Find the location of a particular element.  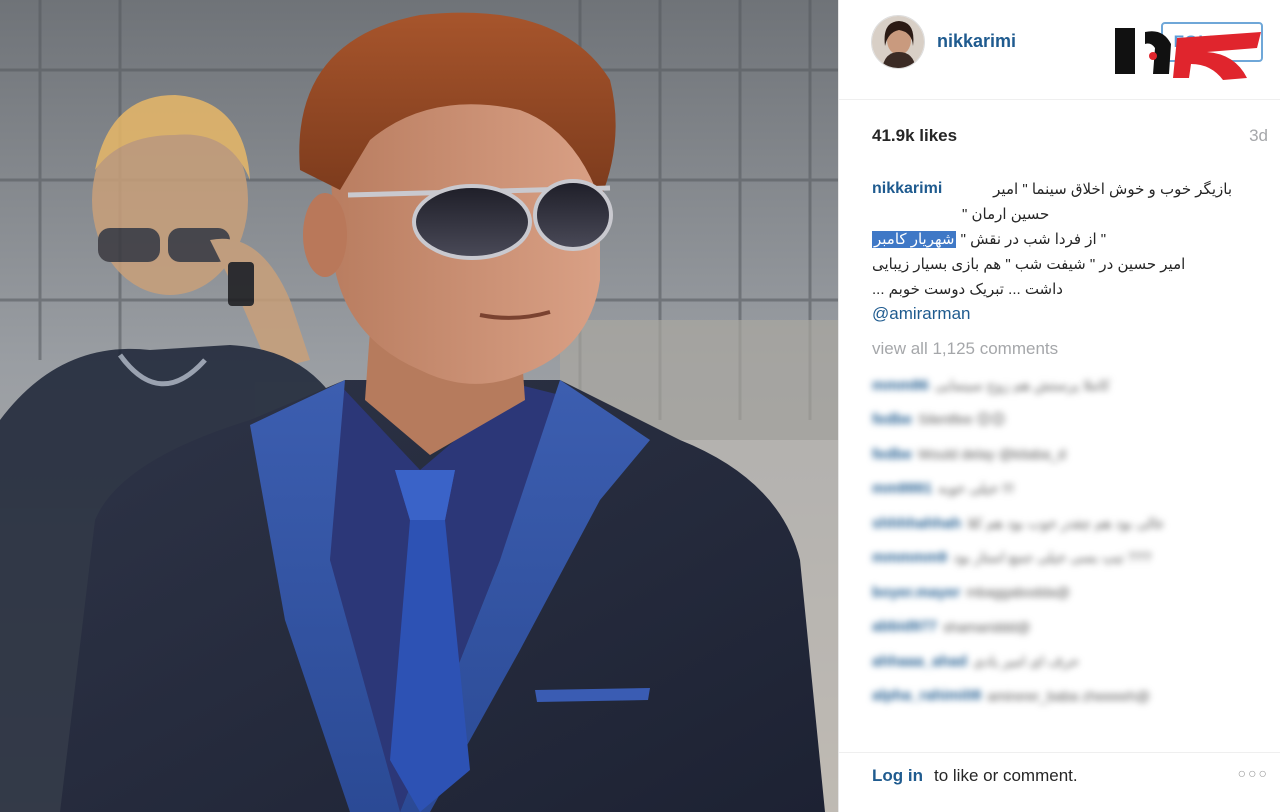

comment-row: boyer.mayer @mbaggabodda is located at coordinates (1057, 592).